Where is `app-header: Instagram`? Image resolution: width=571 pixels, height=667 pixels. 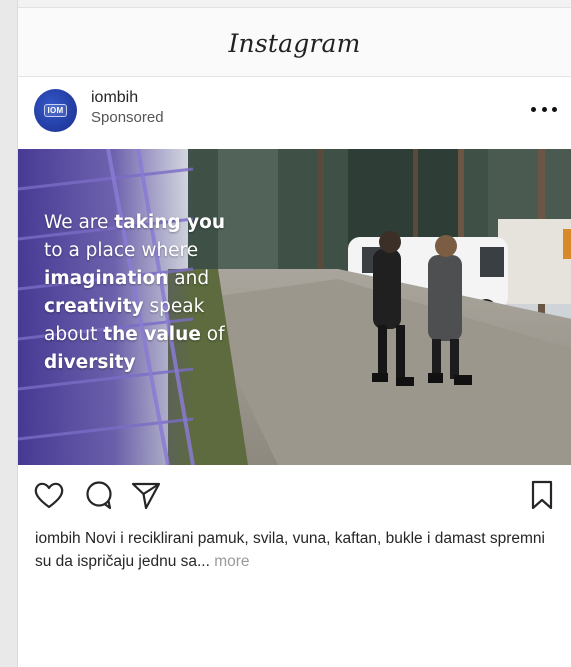
app-header: Instagram is located at coordinates (294, 42).